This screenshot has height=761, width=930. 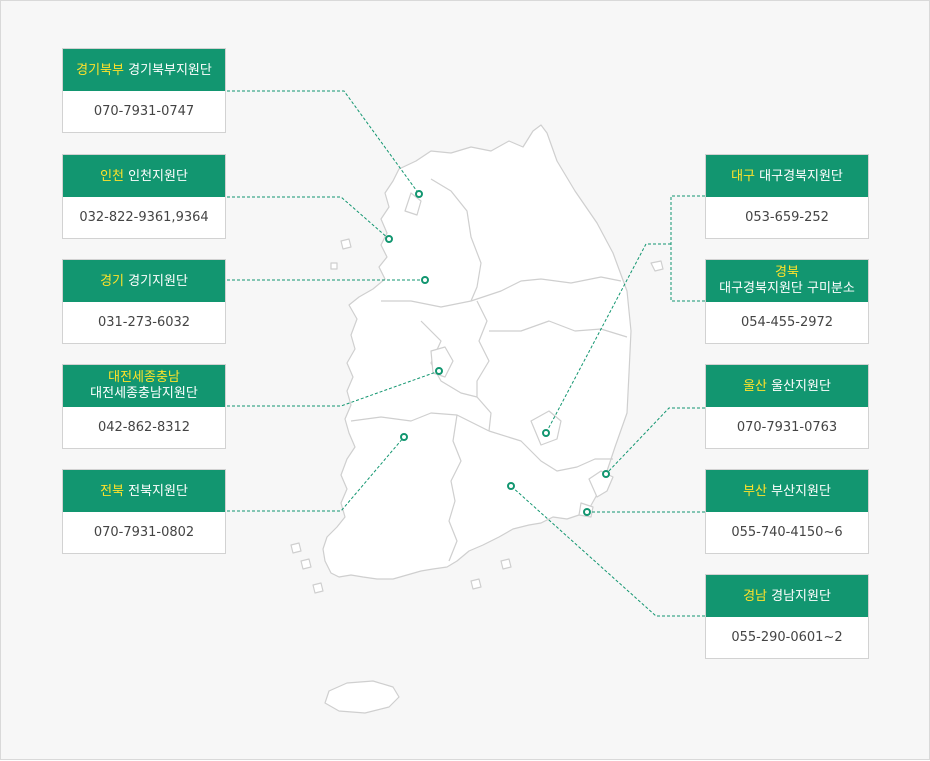 I want to click on office-name: 전북지원단, so click(x=158, y=491).